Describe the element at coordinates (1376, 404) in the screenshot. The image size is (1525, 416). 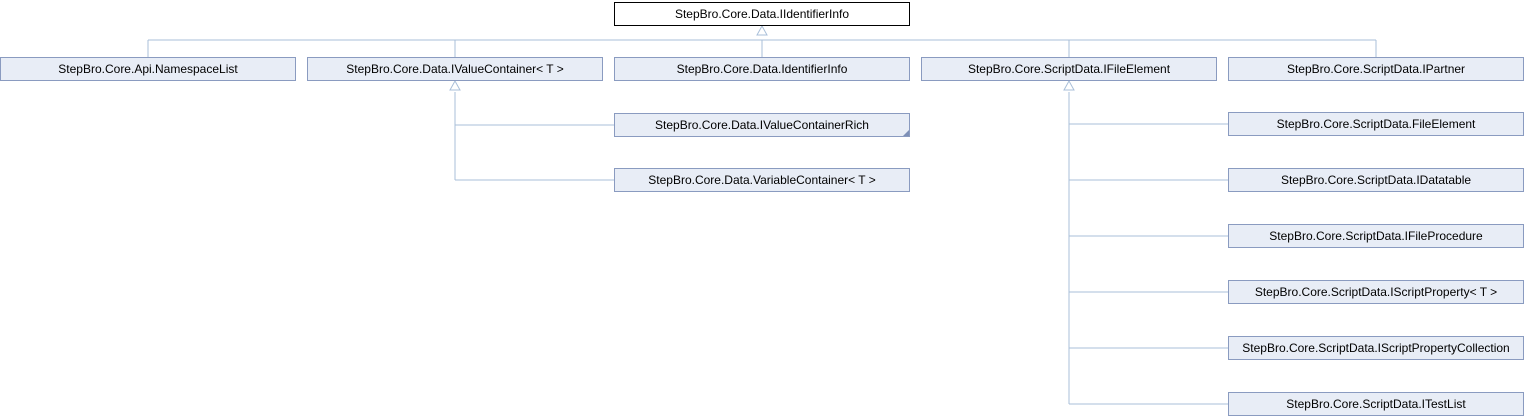
I see `class-node-itestlist: StepBro.Core.ScriptData.ITestList` at that location.